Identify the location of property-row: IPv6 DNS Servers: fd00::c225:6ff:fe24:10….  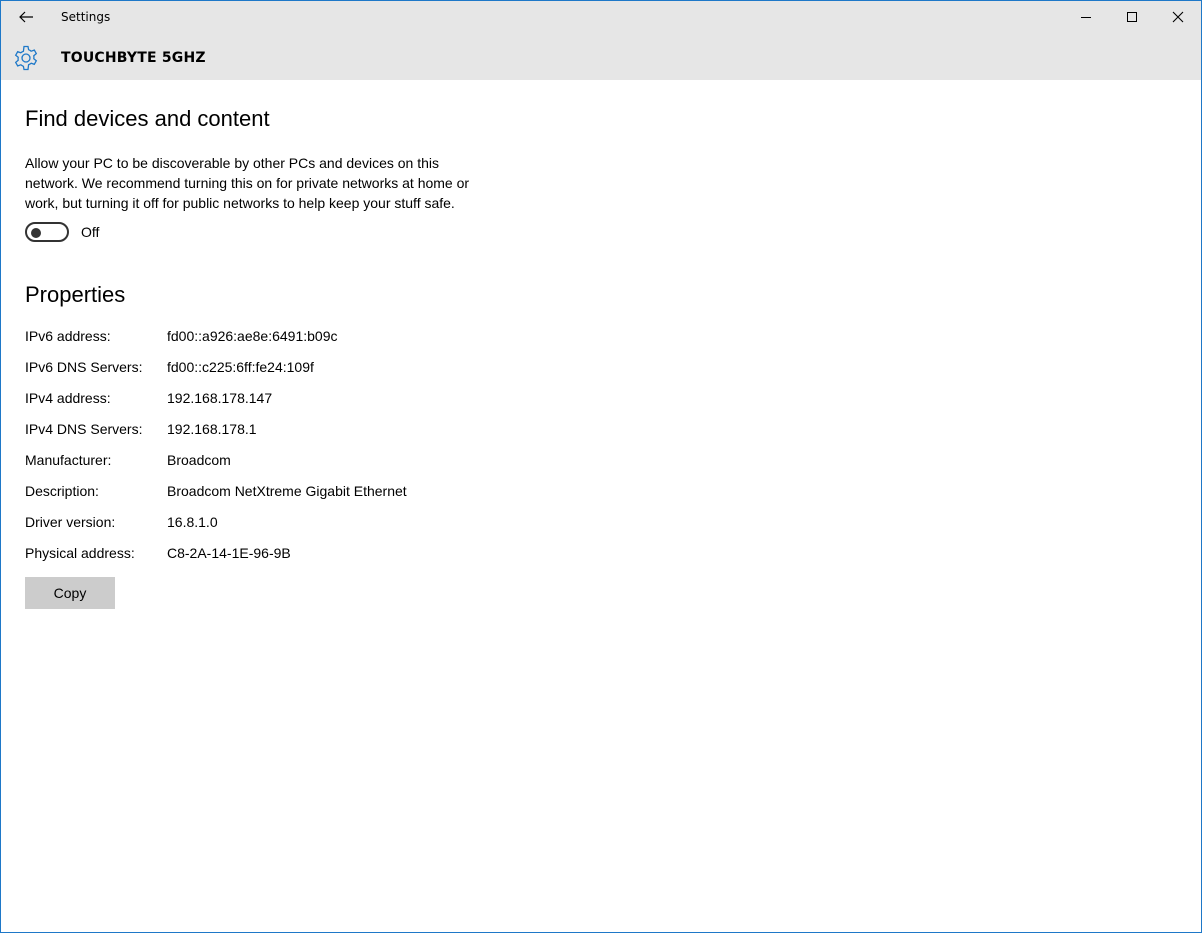
(600, 373).